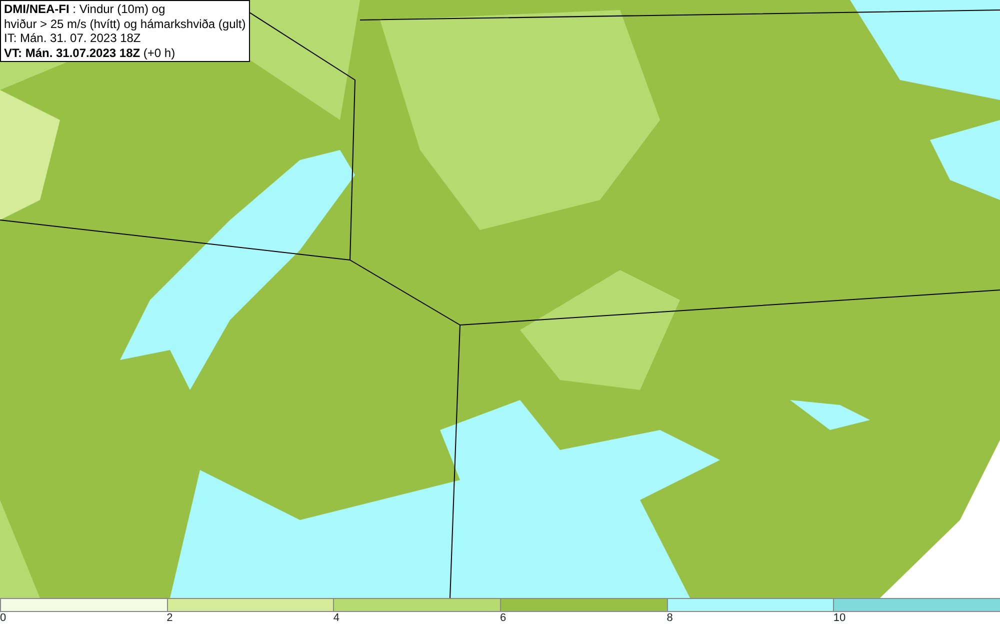  What do you see at coordinates (90, 53) in the screenshot?
I see `title-line: VT: Mán. 31.07.2023 18Z (+0 h)` at bounding box center [90, 53].